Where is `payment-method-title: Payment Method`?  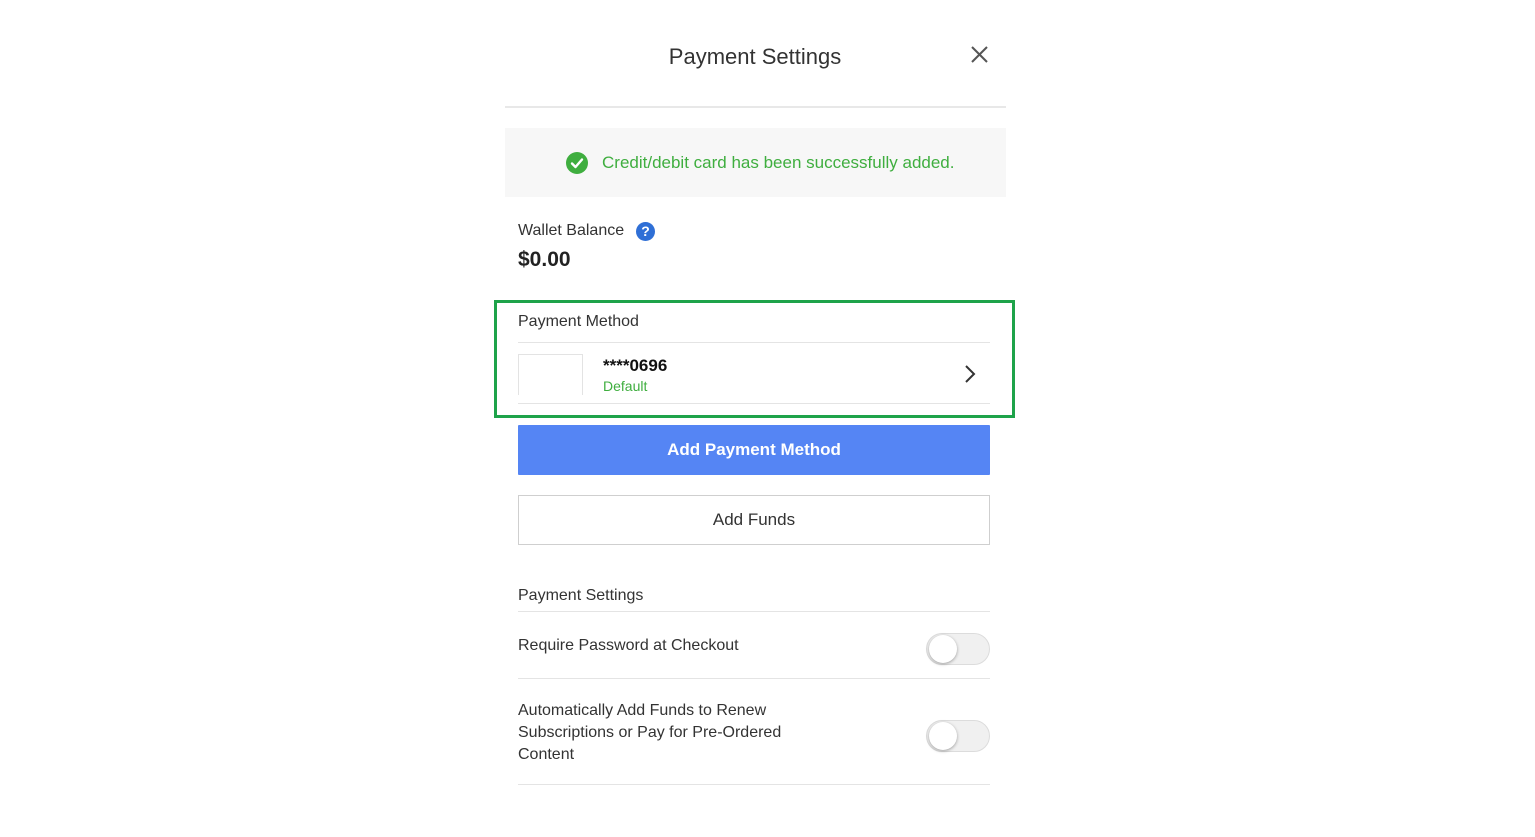
payment-method-title: Payment Method is located at coordinates (578, 321).